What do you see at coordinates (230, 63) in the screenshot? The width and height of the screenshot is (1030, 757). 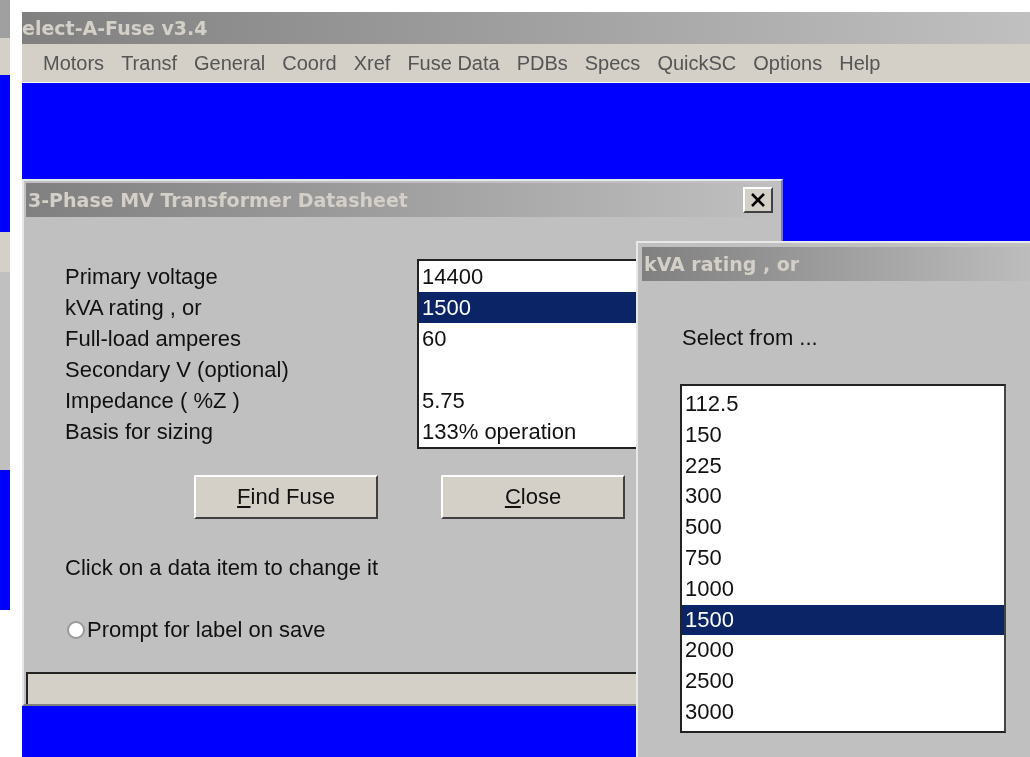 I see `menu-item: General` at bounding box center [230, 63].